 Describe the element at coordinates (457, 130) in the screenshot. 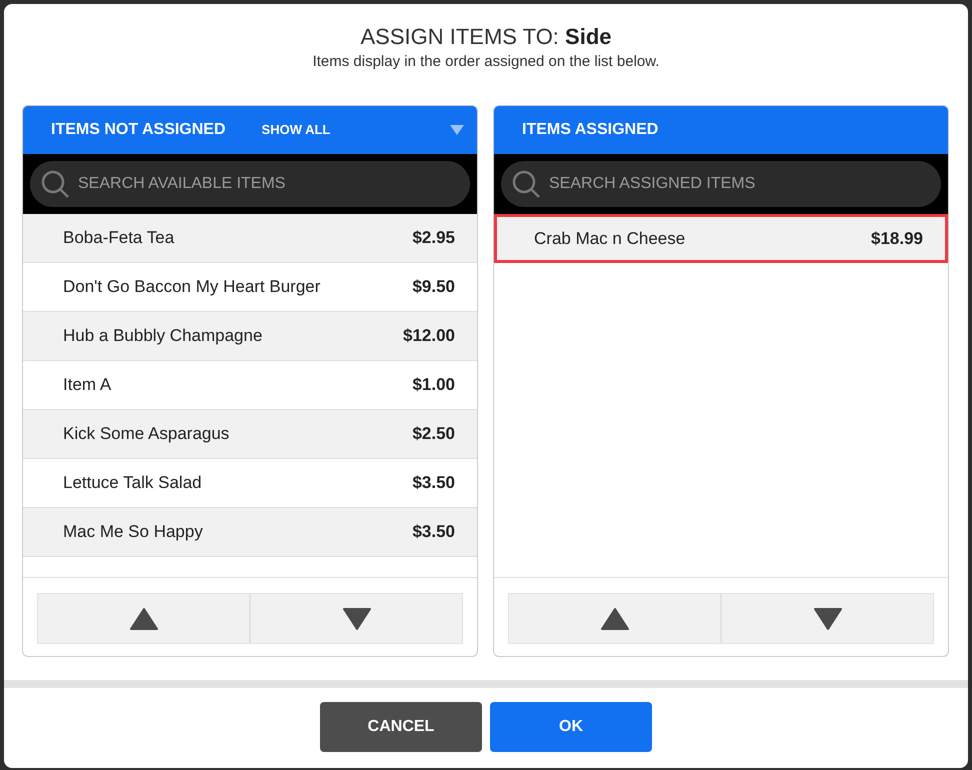

I see `caret-icon` at that location.